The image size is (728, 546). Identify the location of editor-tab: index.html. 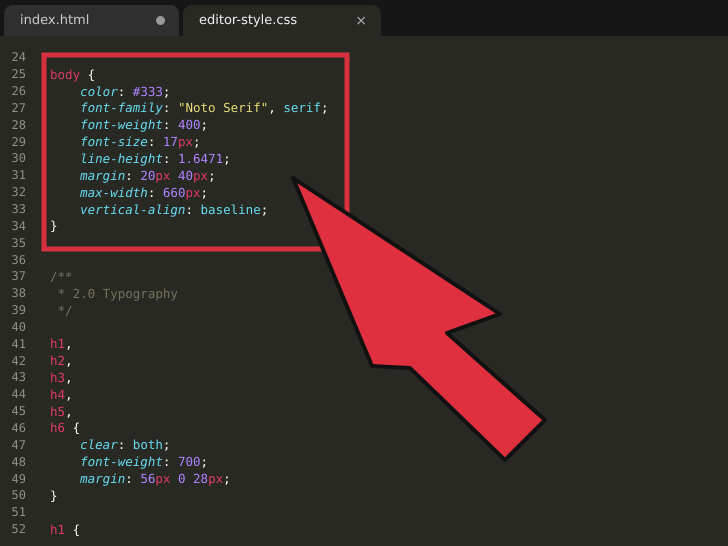
(91, 20).